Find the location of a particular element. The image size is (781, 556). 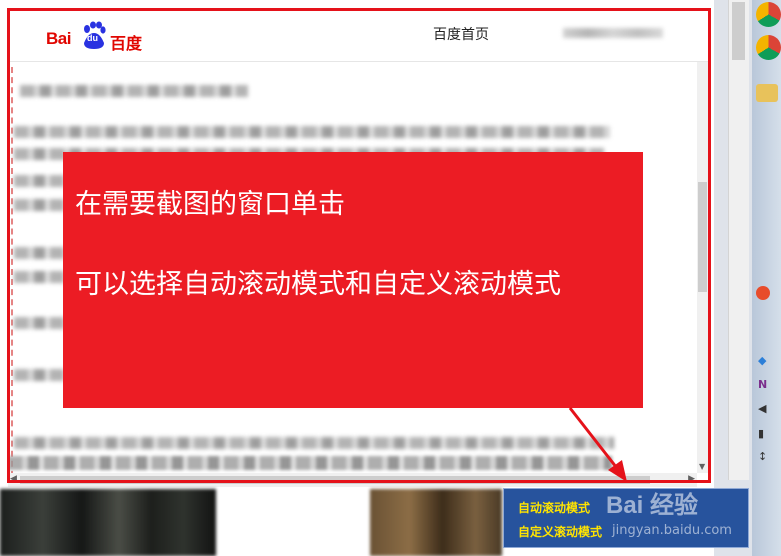

blurred-bottom-text is located at coordinates (310, 463).